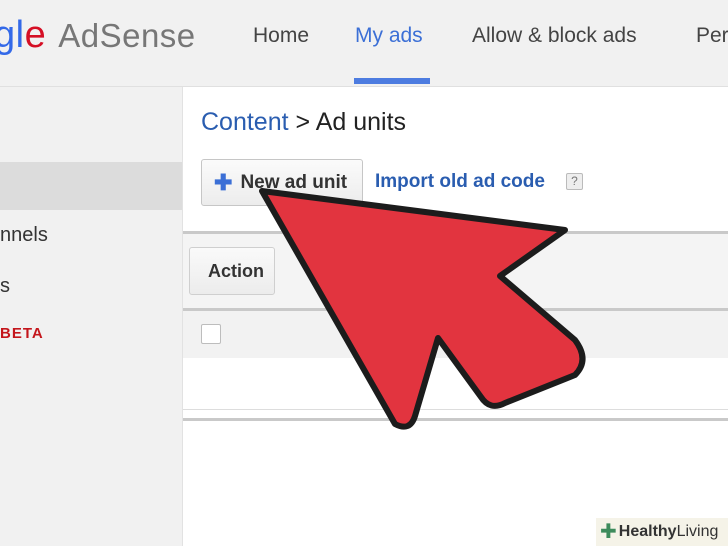 This screenshot has width=728, height=546. Describe the element at coordinates (389, 36) in the screenshot. I see `tab-my-ads: My ads` at that location.